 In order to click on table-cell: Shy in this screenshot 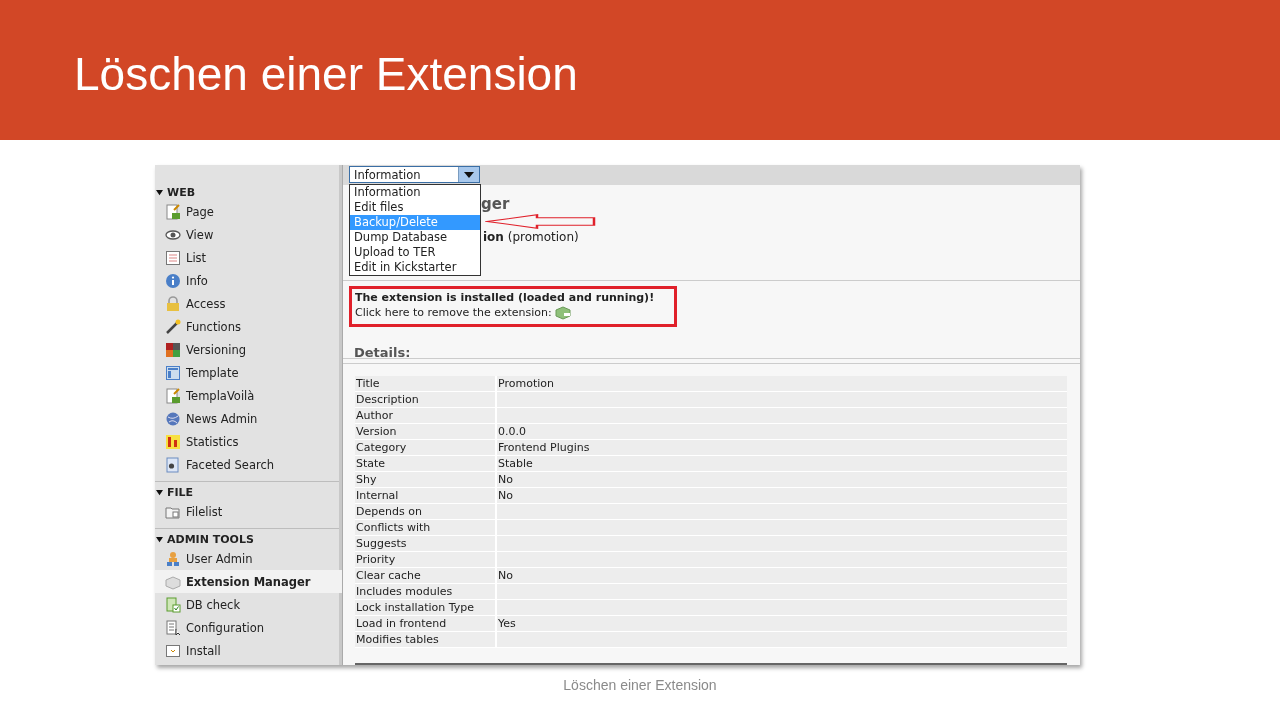, I will do `click(426, 479)`.